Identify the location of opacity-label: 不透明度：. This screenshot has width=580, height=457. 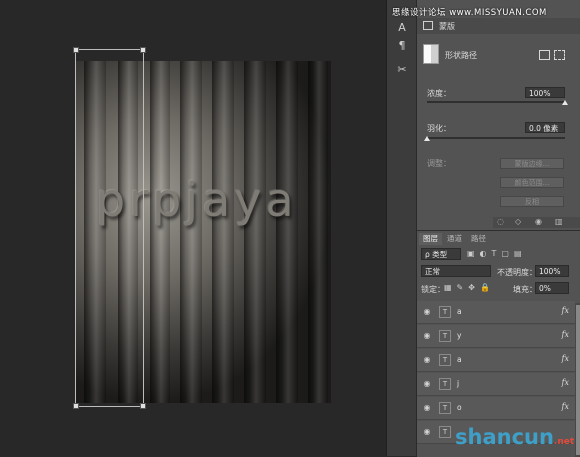
(517, 272).